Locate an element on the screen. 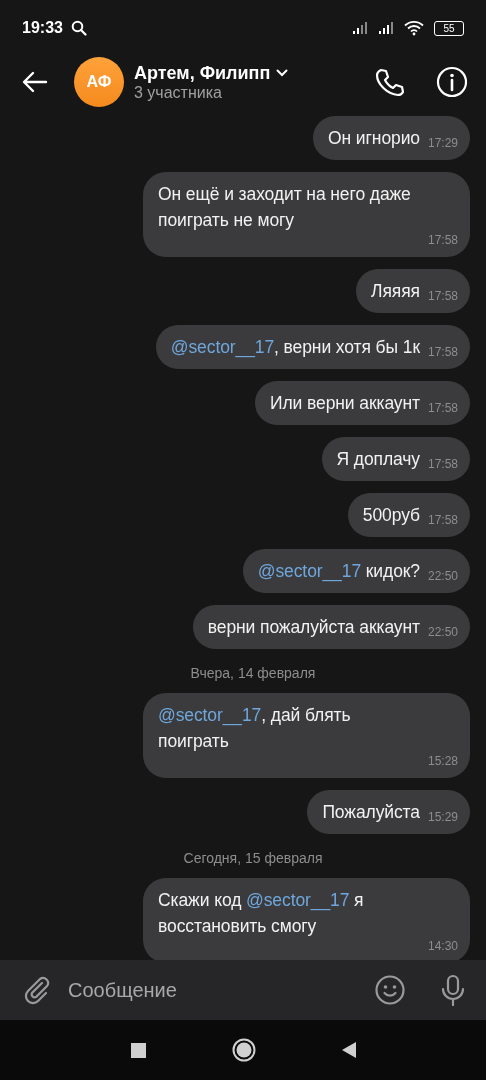 The width and height of the screenshot is (486, 1080). message-text: @sector__17, верни хотя бы 1к is located at coordinates (295, 348).